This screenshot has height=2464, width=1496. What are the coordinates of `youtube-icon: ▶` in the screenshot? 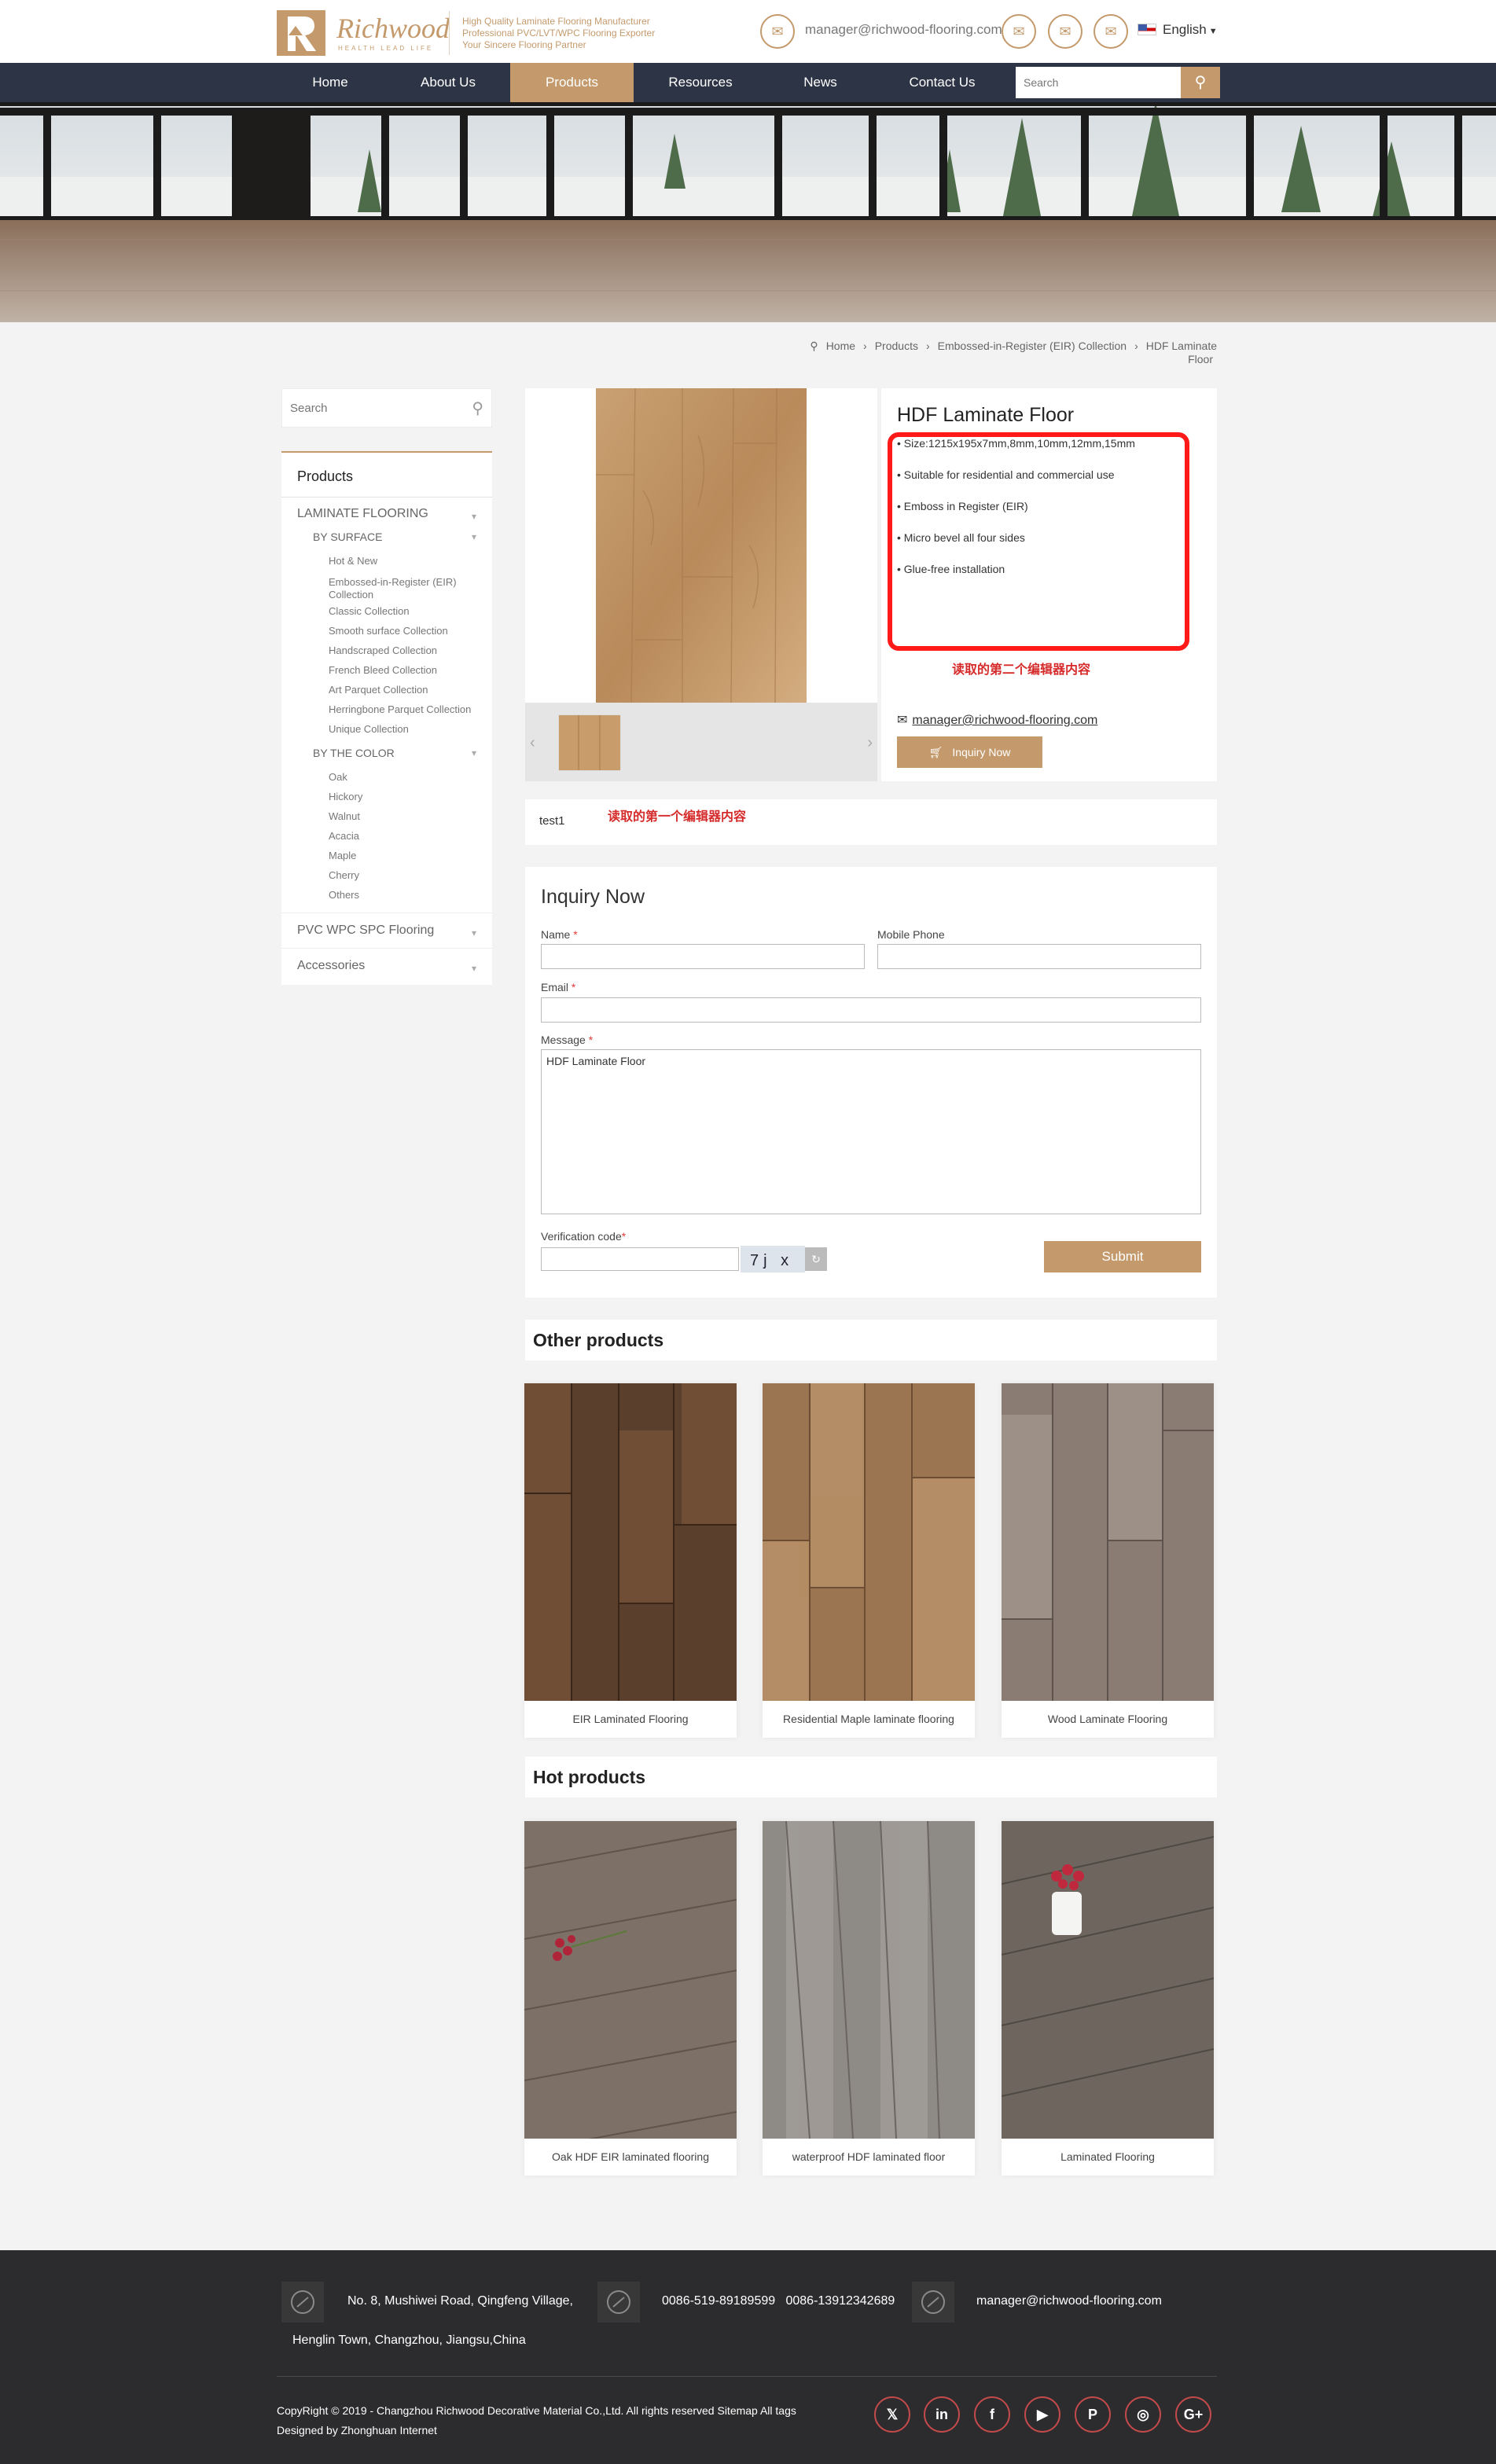 It's located at (1042, 2414).